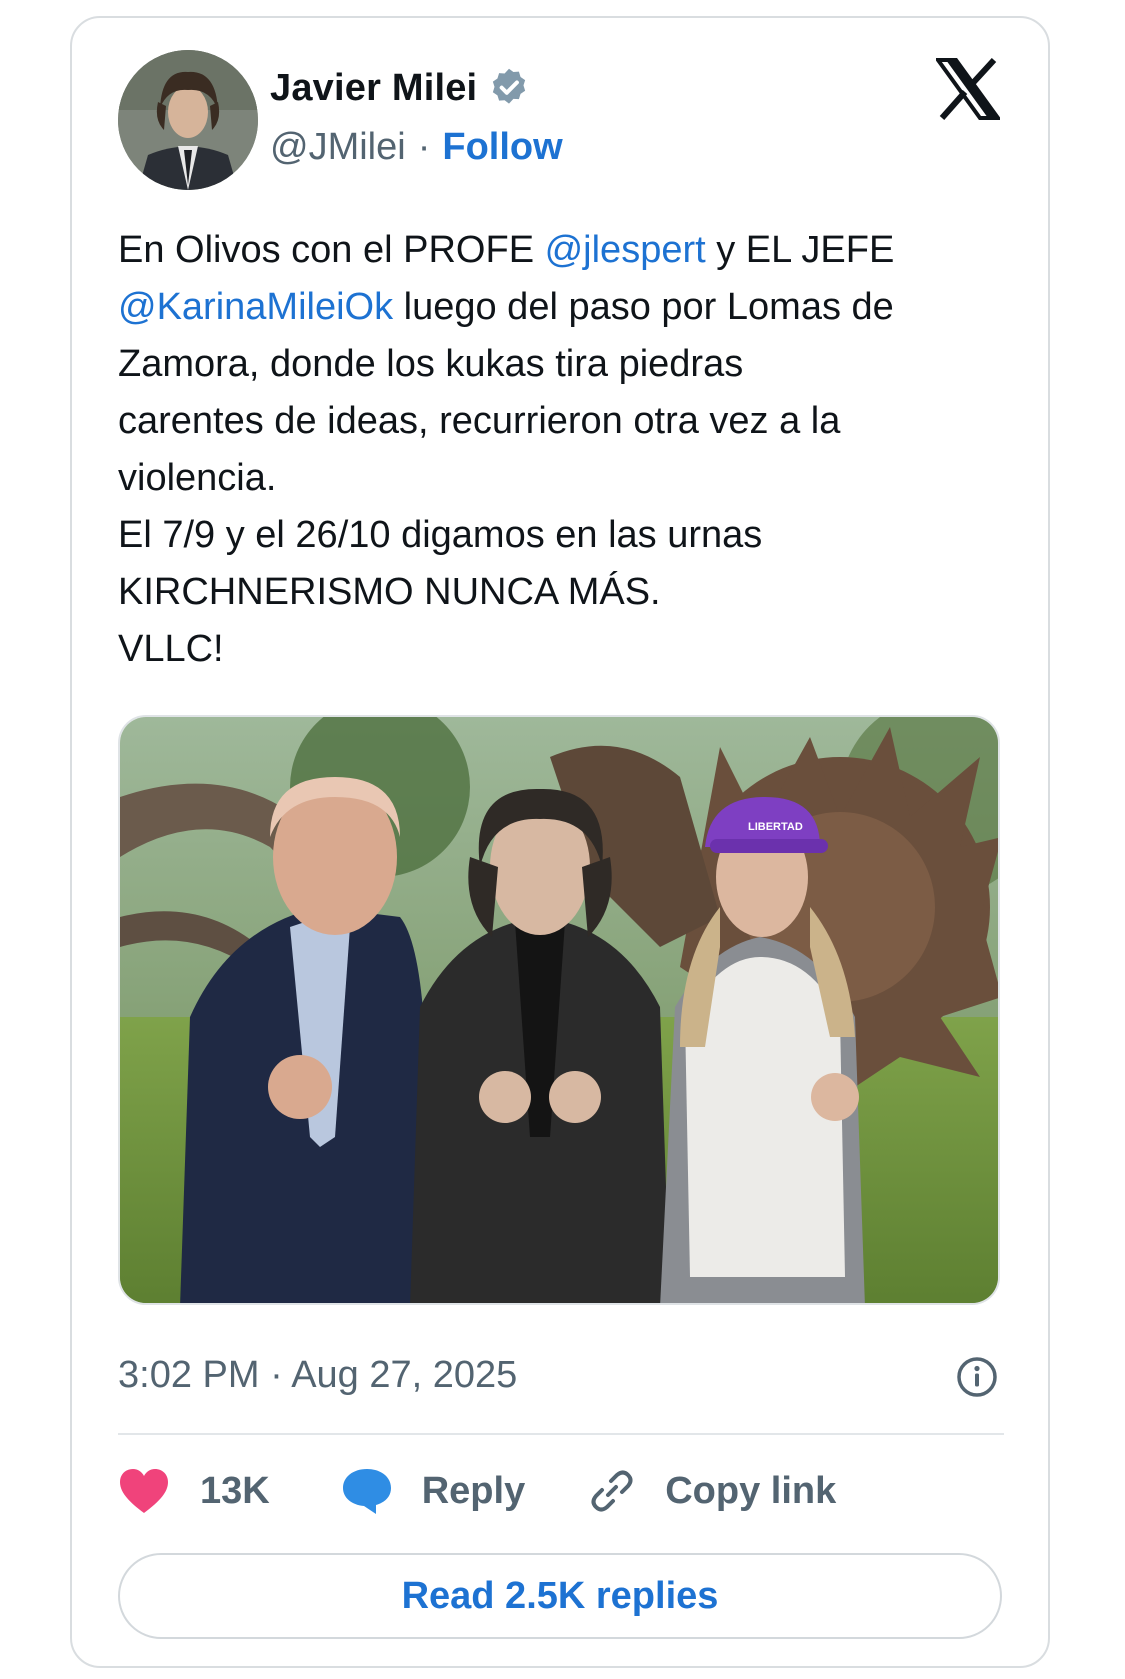  I want to click on action-bar: 13K Reply Copy link, so click(477, 1491).